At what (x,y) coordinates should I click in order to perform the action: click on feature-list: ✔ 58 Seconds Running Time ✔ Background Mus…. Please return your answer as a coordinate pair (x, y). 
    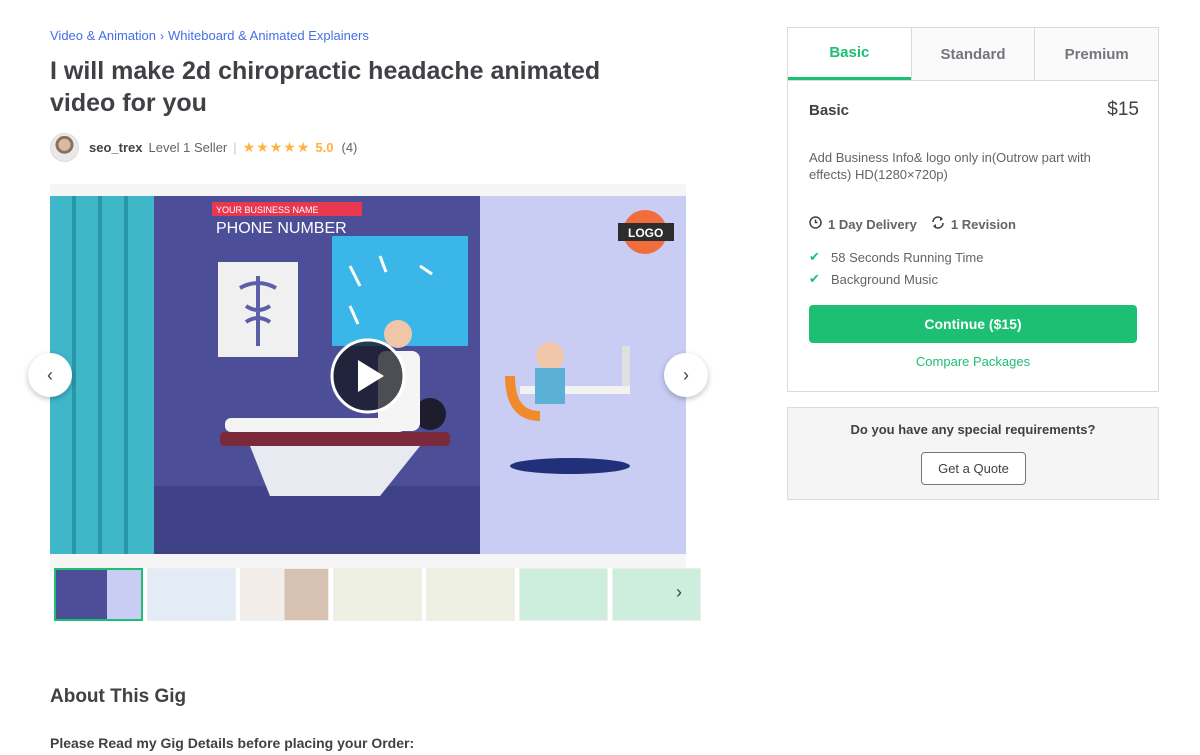
    Looking at the image, I should click on (896, 268).